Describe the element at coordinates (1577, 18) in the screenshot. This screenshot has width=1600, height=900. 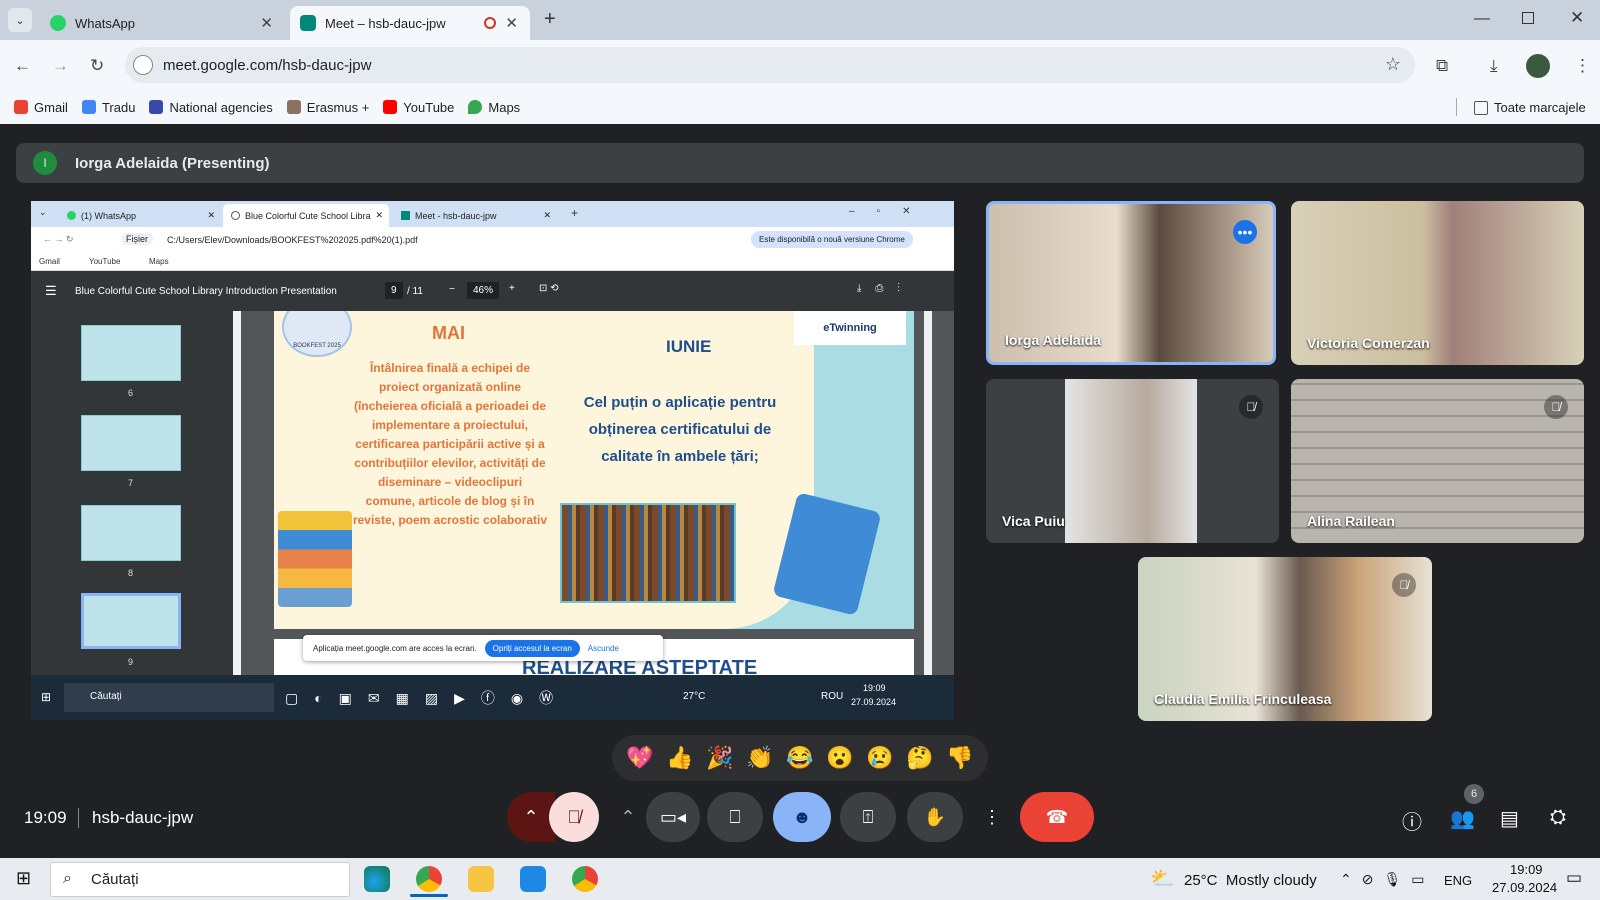
I see `close-window-icon: ✕` at that location.